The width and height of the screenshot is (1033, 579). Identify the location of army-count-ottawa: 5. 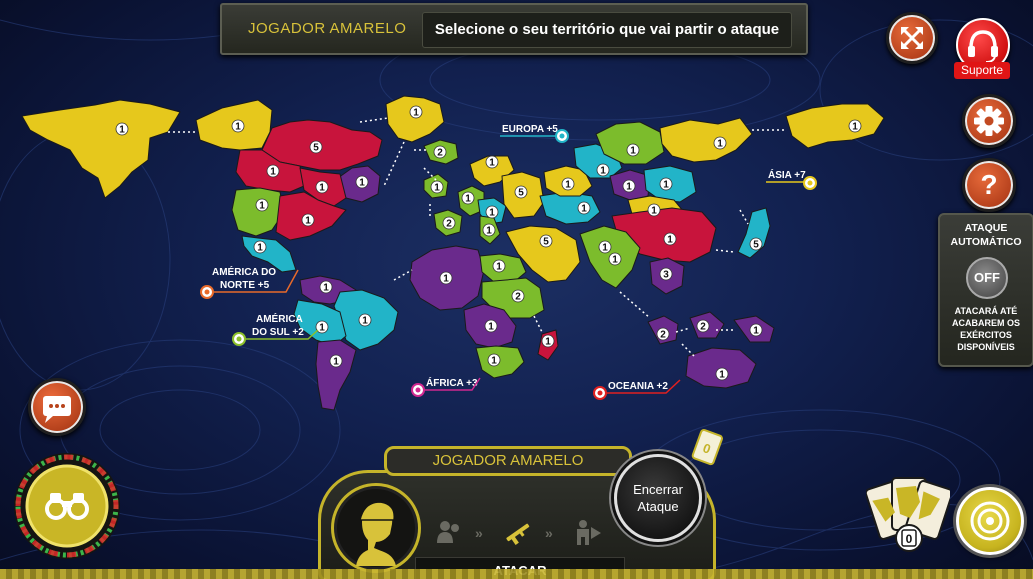
(316, 147).